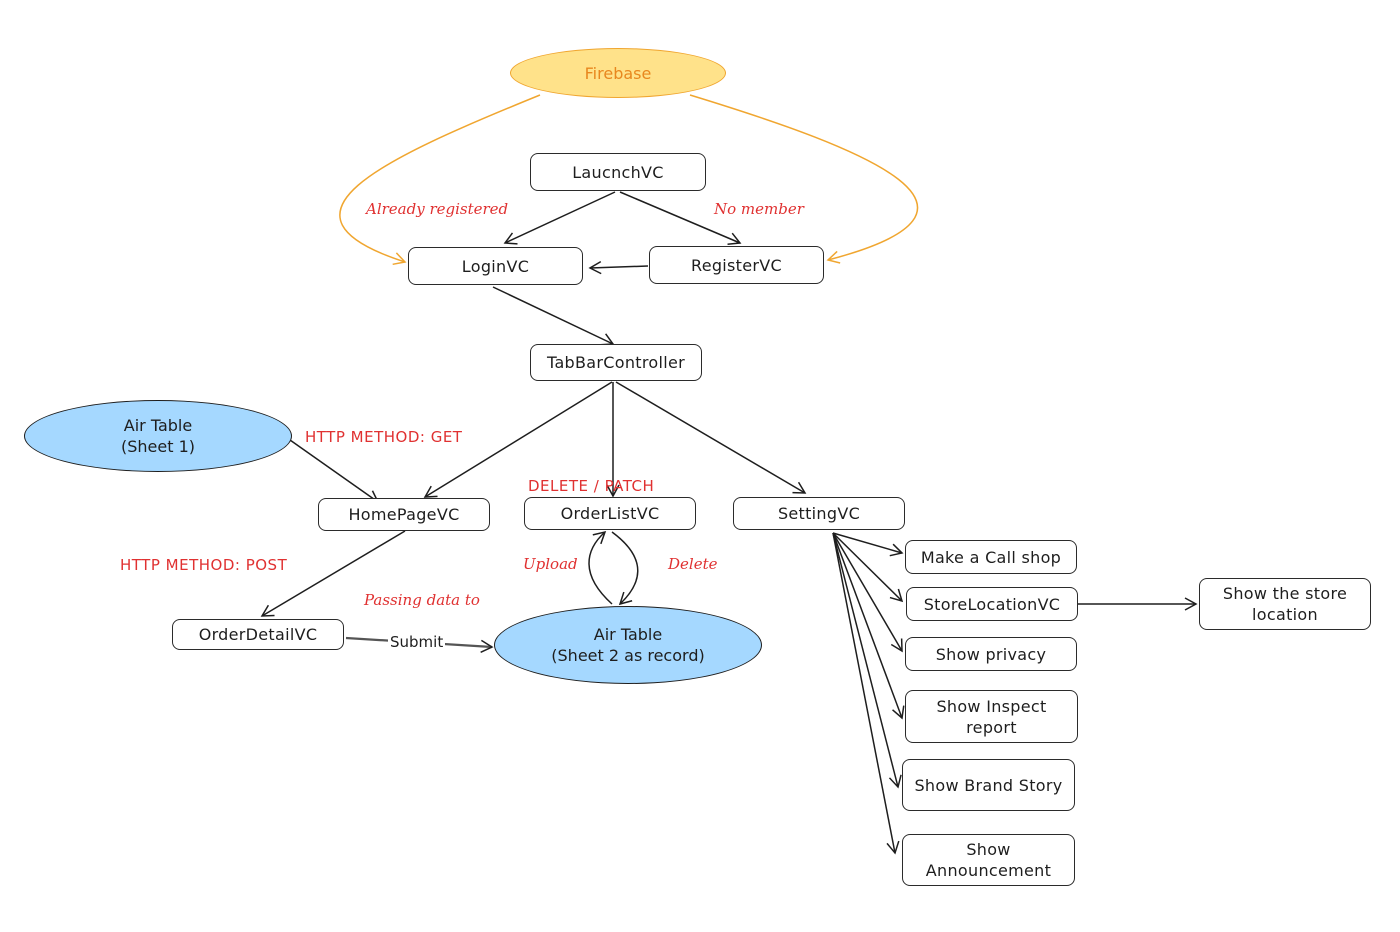 Image resolution: width=1400 pixels, height=932 pixels. Describe the element at coordinates (759, 209) in the screenshot. I see `label-no-member: No member` at that location.